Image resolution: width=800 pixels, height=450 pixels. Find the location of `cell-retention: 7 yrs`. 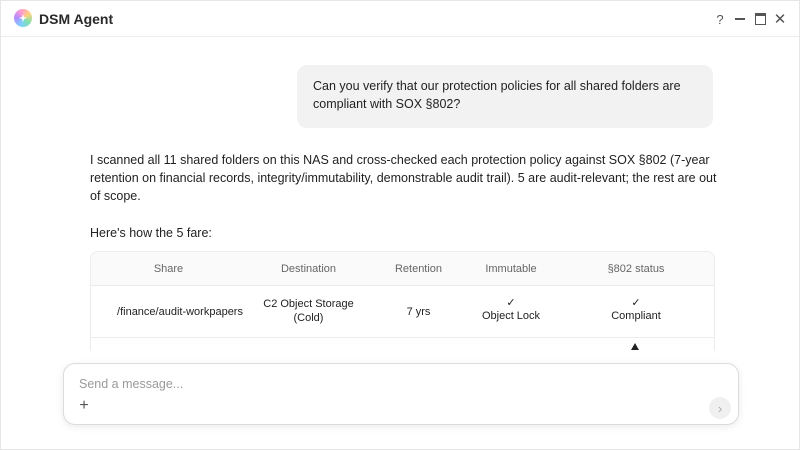

cell-retention: 7 yrs is located at coordinates (418, 312).